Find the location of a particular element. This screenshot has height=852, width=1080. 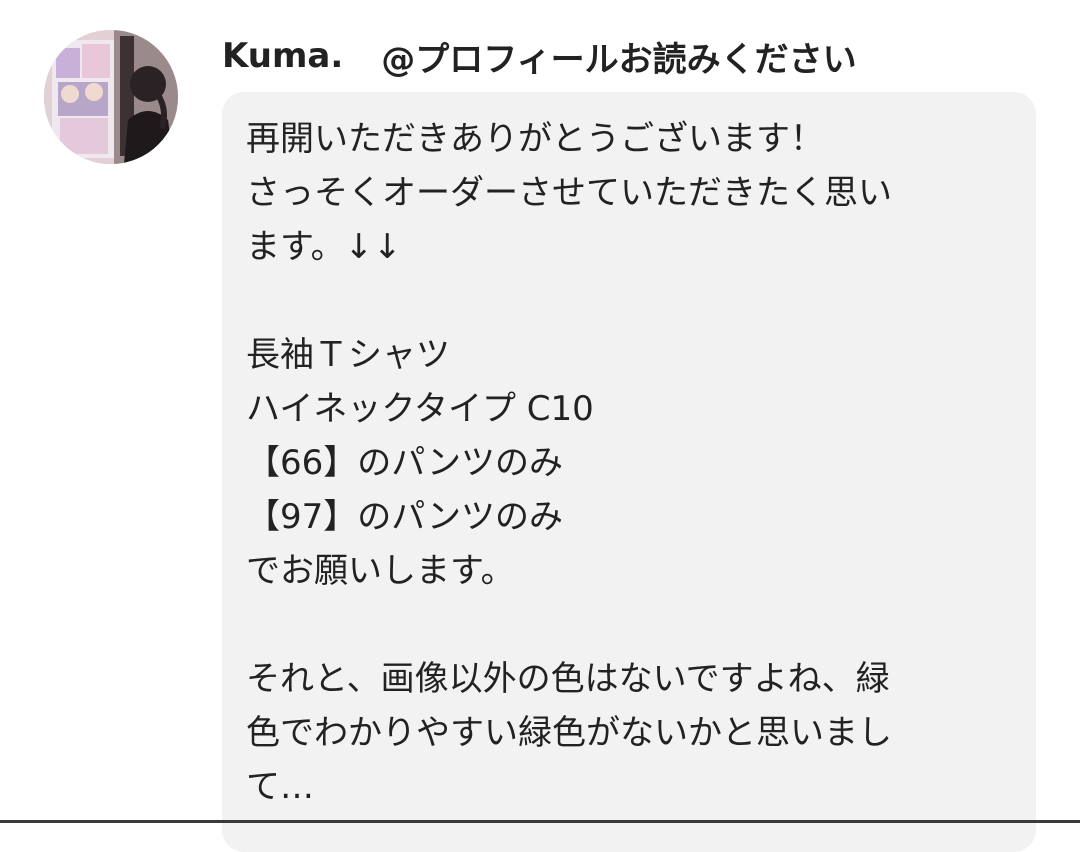

message-line: 長袖Ｔシャツ is located at coordinates (348, 355).